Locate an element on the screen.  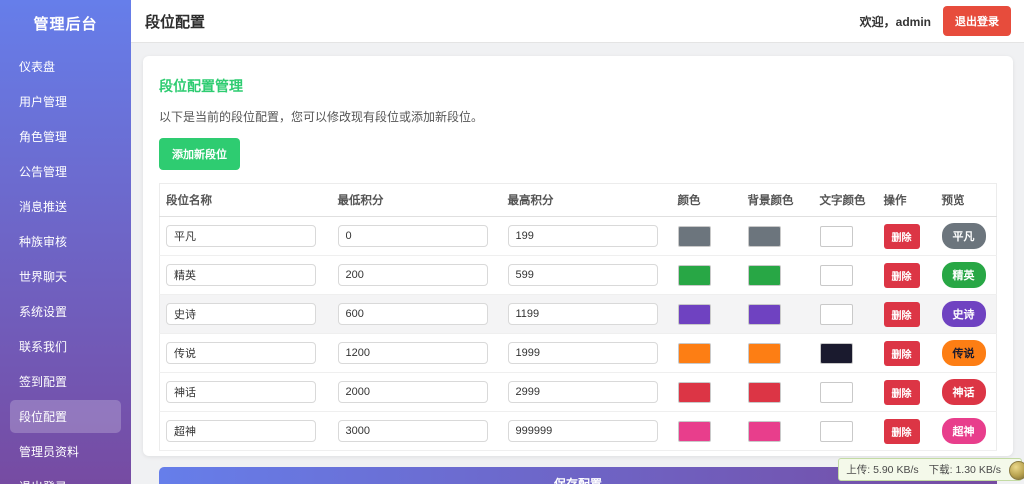
sidebar-item-dashboard: 仪表盘 is located at coordinates (65, 66).